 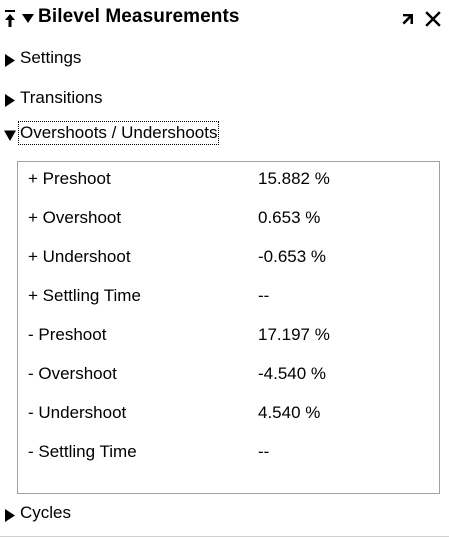 What do you see at coordinates (72, 373) in the screenshot?
I see `measurement-name: - Overshoot` at bounding box center [72, 373].